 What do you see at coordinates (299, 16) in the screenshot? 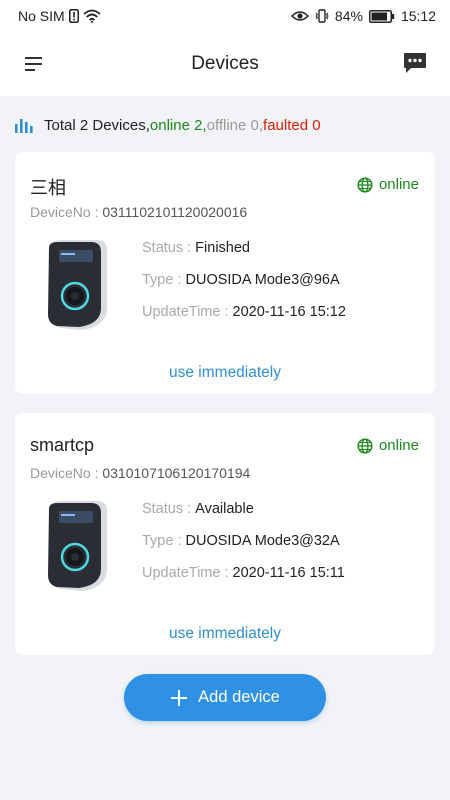
I see `eye-icon` at bounding box center [299, 16].